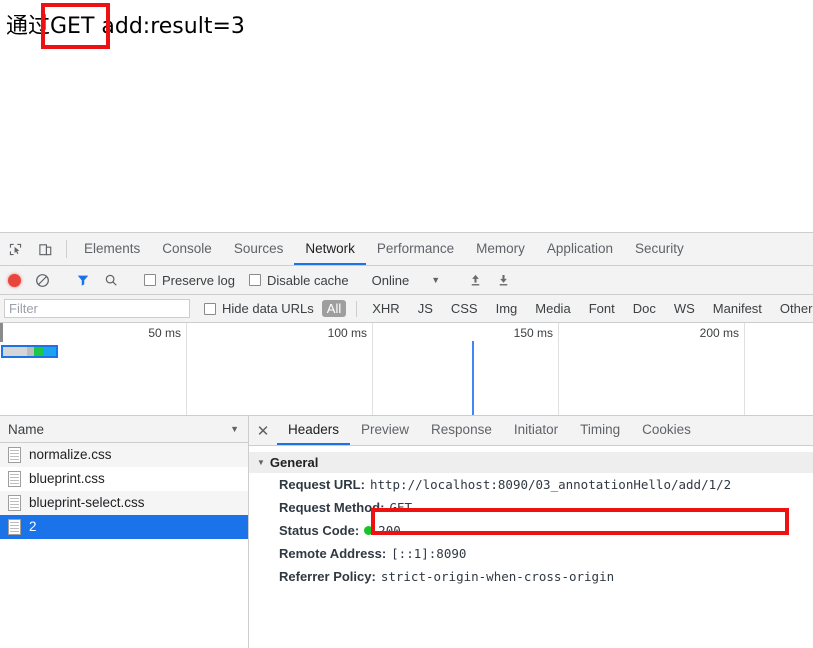 The height and width of the screenshot is (648, 813). What do you see at coordinates (261, 462) in the screenshot?
I see `triangle-down-icon: ▼` at bounding box center [261, 462].